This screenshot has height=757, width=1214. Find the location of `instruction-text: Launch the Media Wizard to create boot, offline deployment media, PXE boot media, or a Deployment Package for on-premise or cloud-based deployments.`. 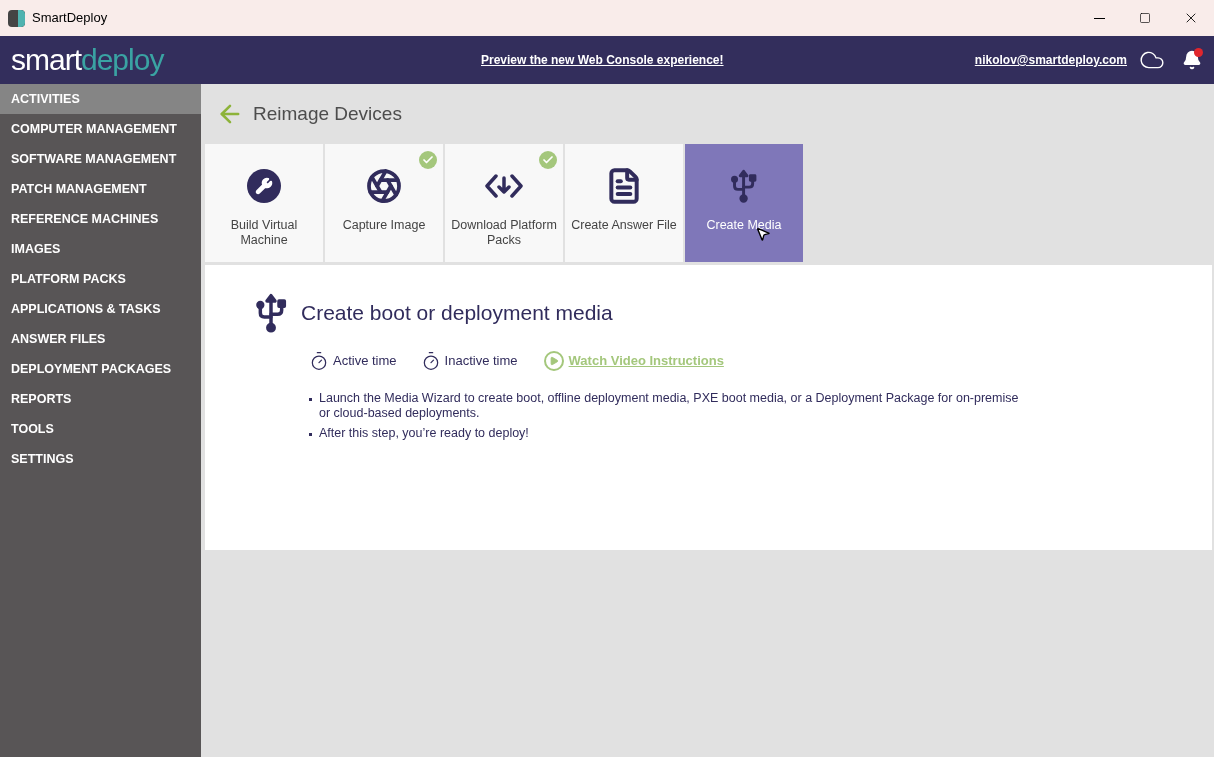

instruction-text: Launch the Media Wizard to create boot, offline deployment media, PXE boot media, or a Deployment Package for on-premise or cloud-based deployments. is located at coordinates (669, 406).